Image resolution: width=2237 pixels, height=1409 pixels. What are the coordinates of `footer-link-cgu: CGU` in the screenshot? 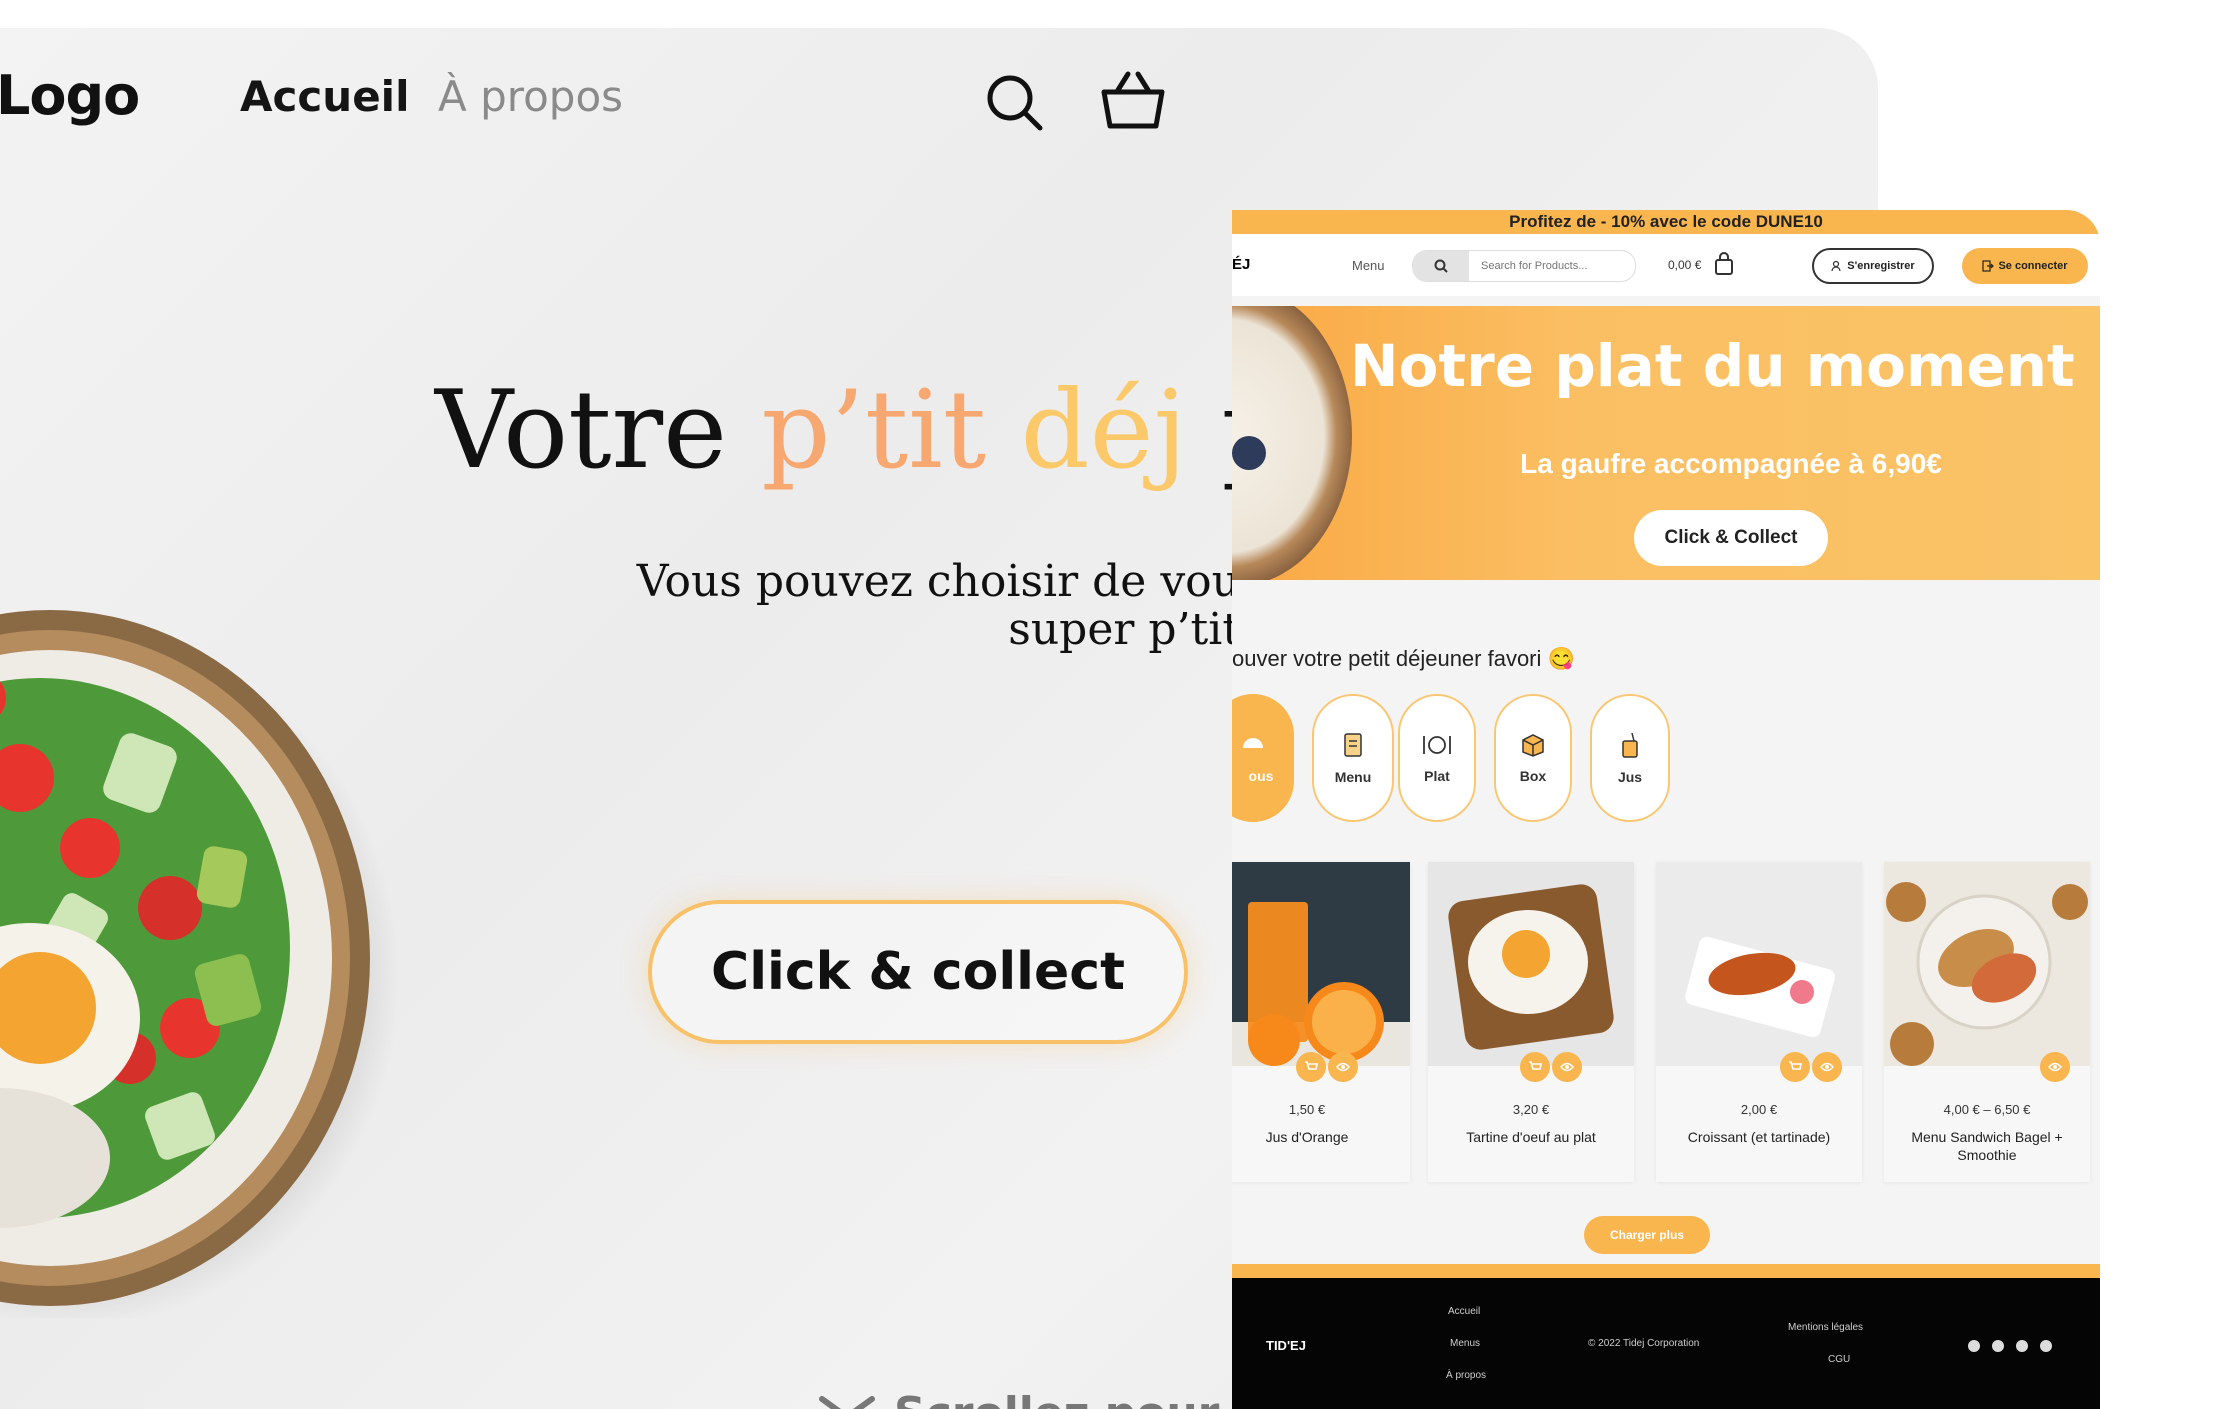 It's located at (1839, 1359).